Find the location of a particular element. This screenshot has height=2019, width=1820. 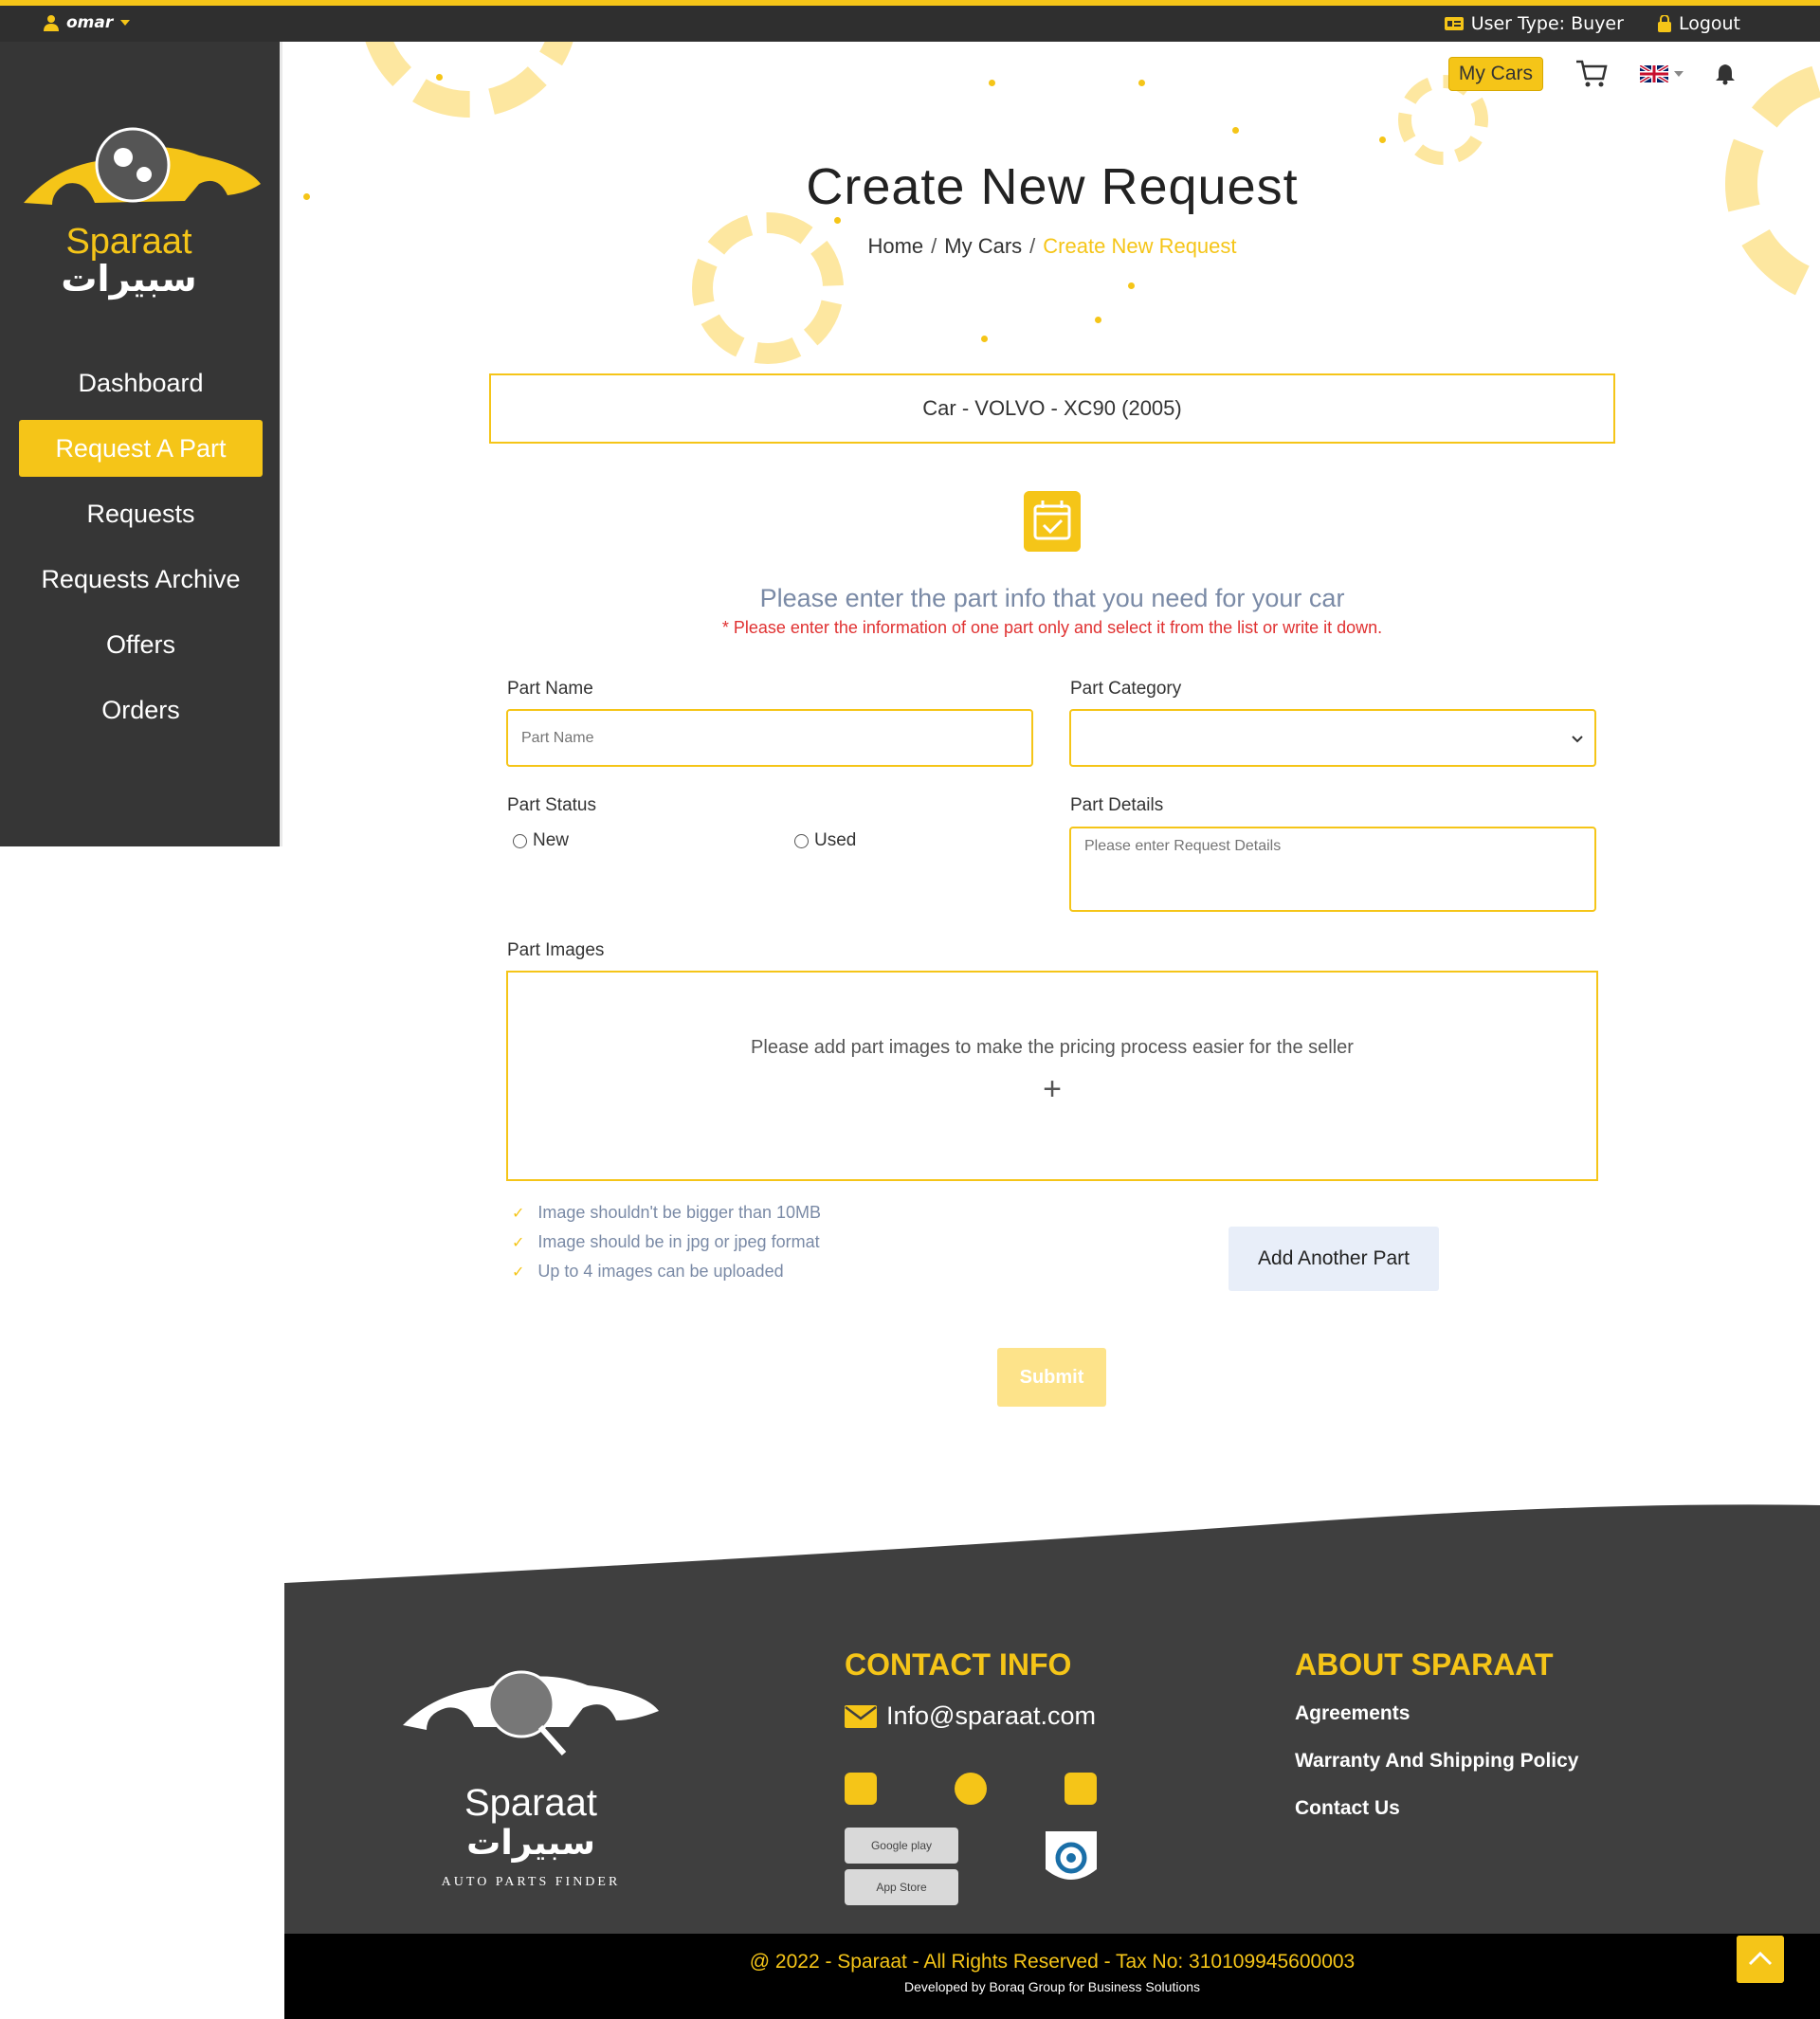

page-title: Create New Request is located at coordinates (1052, 186).